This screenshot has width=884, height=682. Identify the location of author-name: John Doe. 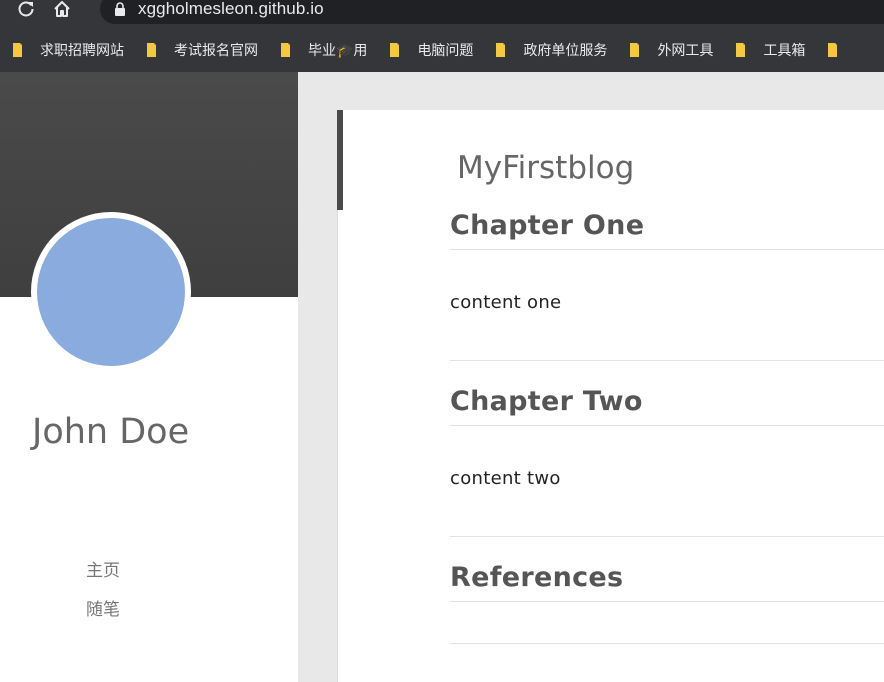
(111, 432).